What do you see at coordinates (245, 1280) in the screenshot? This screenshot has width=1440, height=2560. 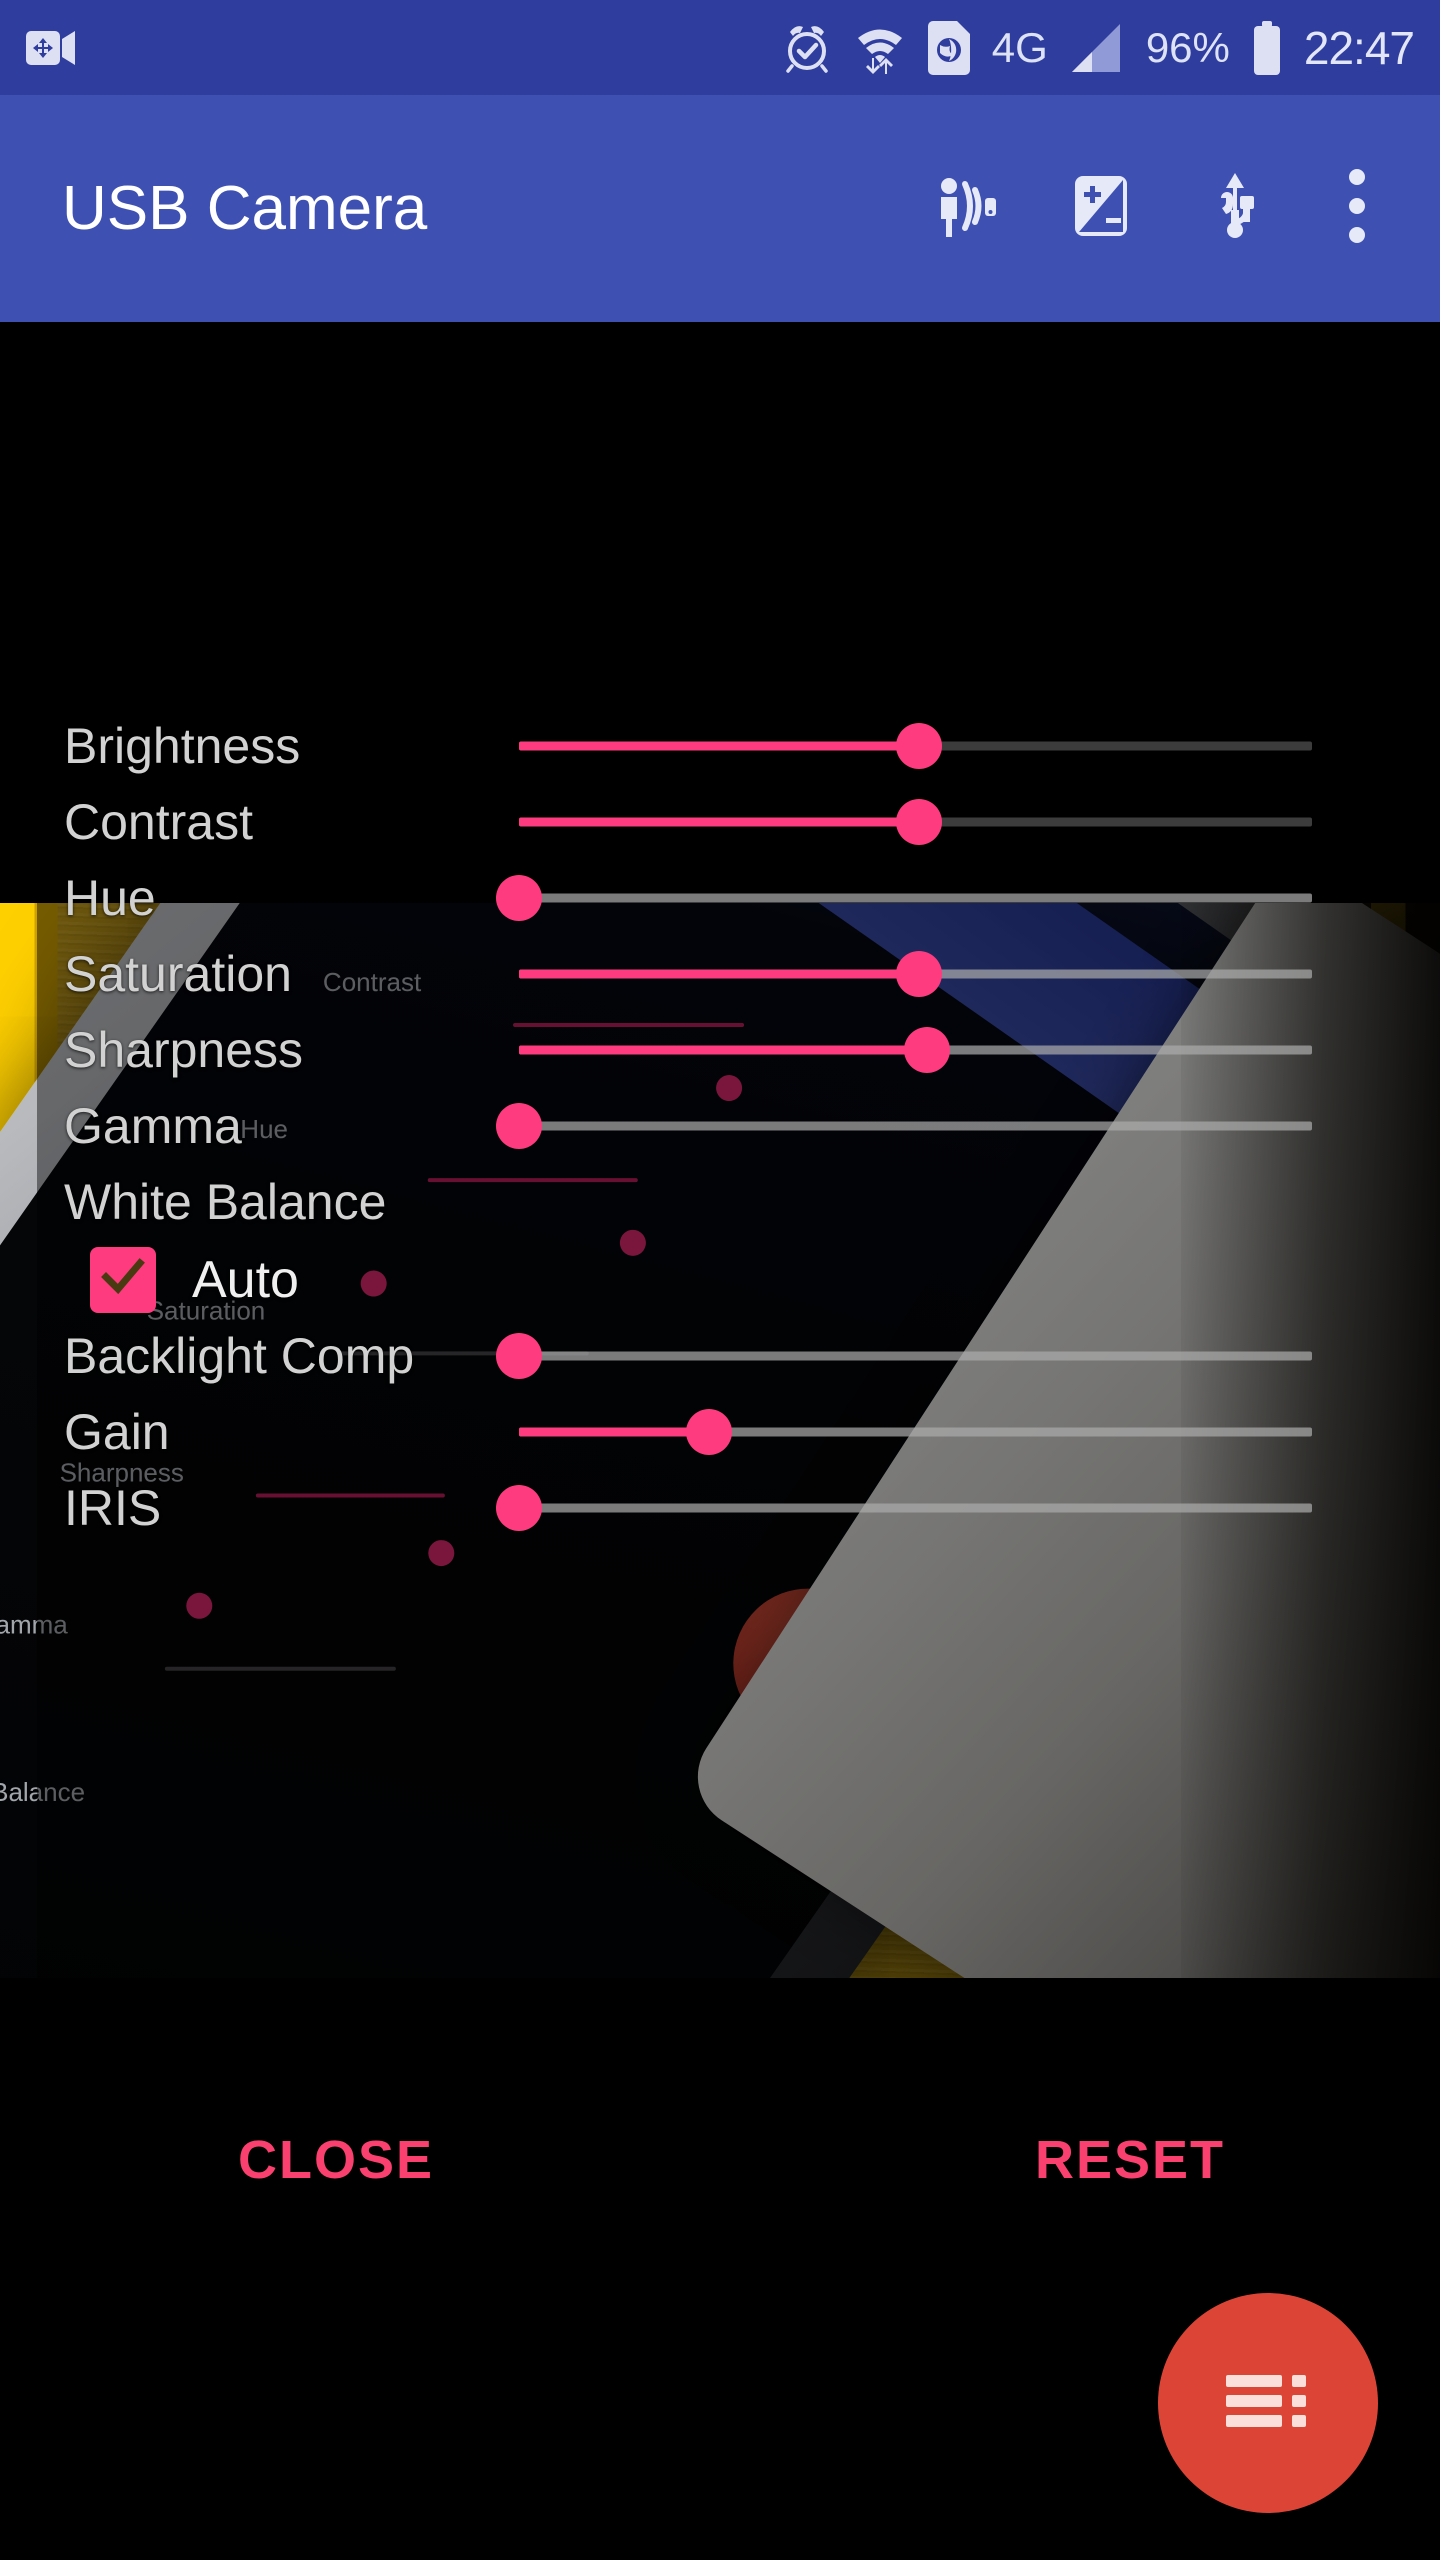 I see `white-balance-auto-label: Auto` at bounding box center [245, 1280].